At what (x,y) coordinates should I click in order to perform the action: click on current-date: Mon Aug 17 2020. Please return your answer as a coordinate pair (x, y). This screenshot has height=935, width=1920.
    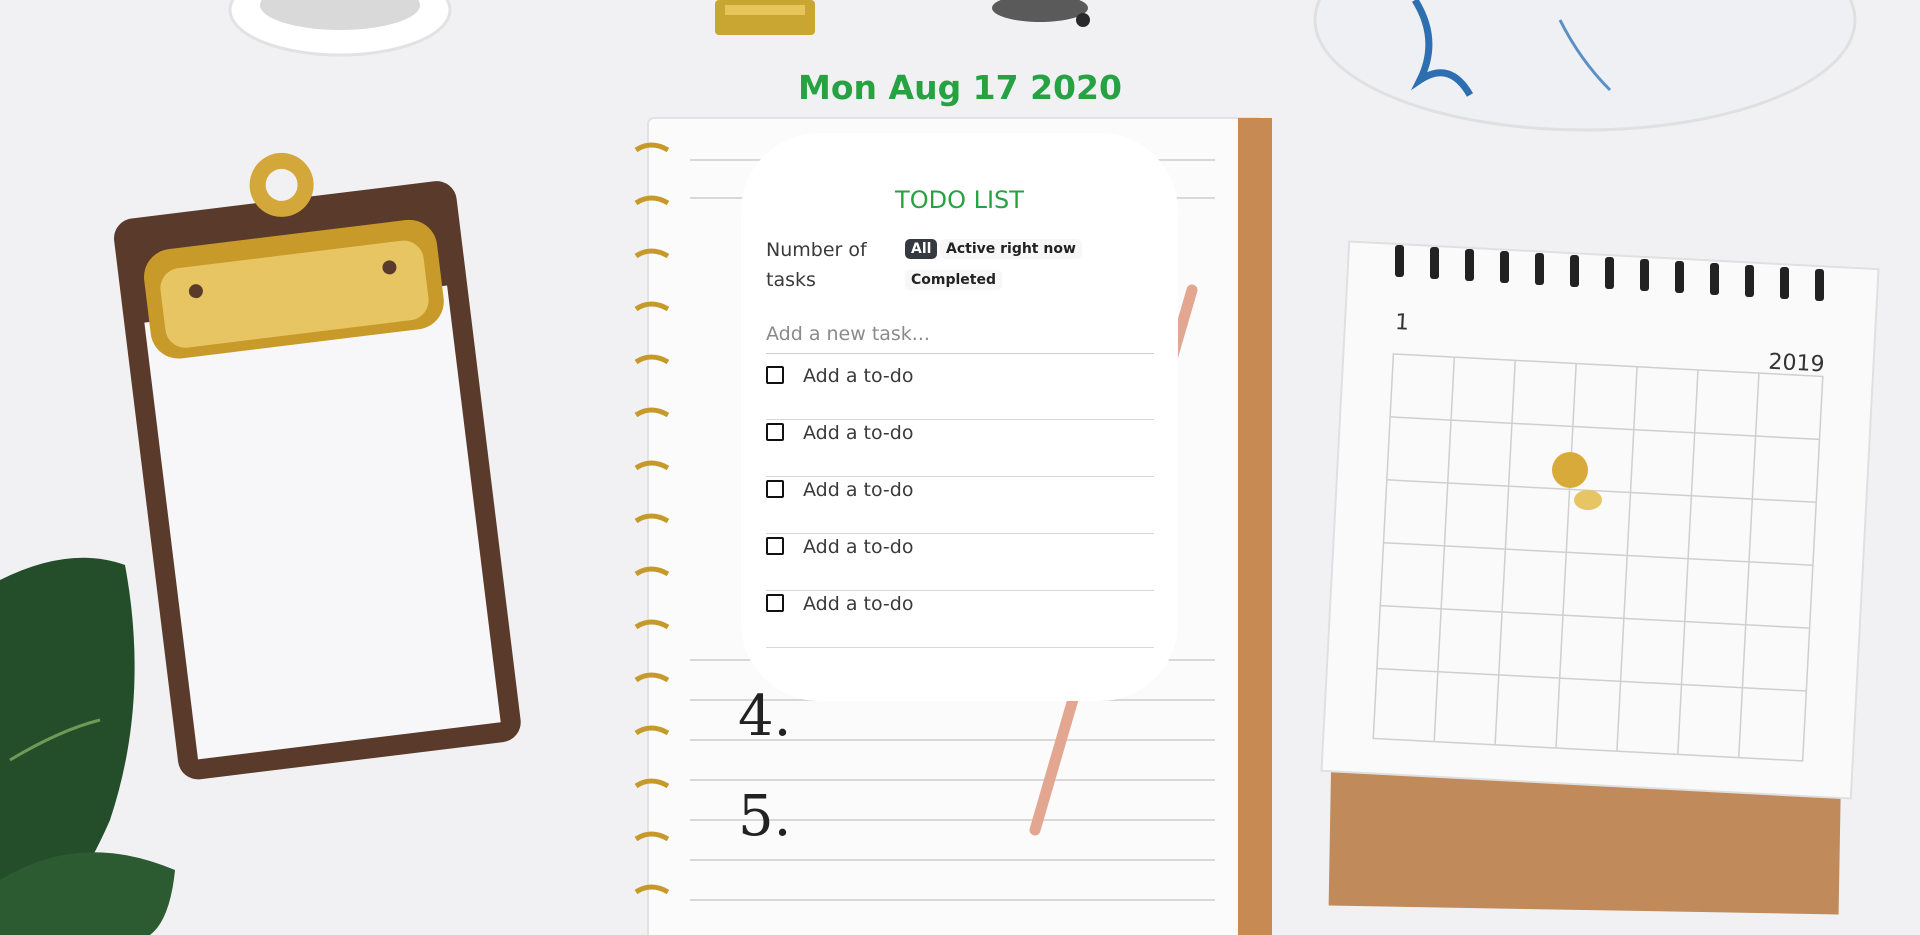
    Looking at the image, I should click on (960, 87).